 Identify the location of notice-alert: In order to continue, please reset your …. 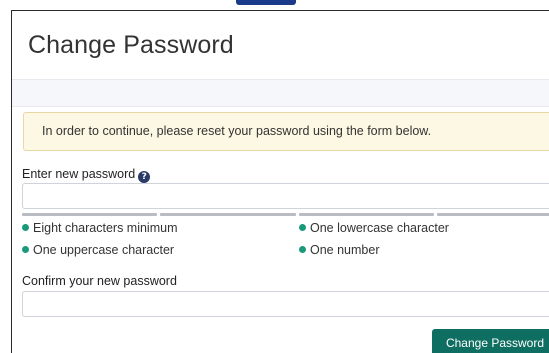
(286, 131).